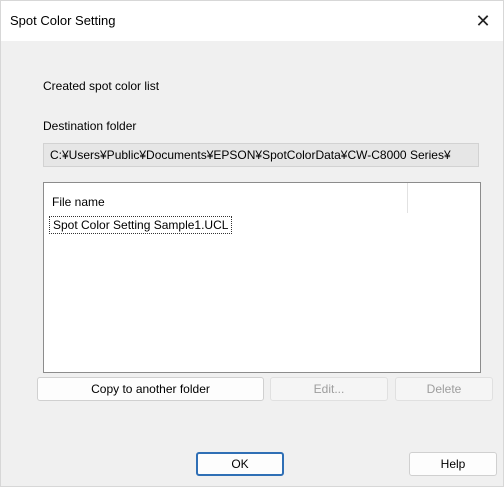  I want to click on close-icon: ✕, so click(483, 21).